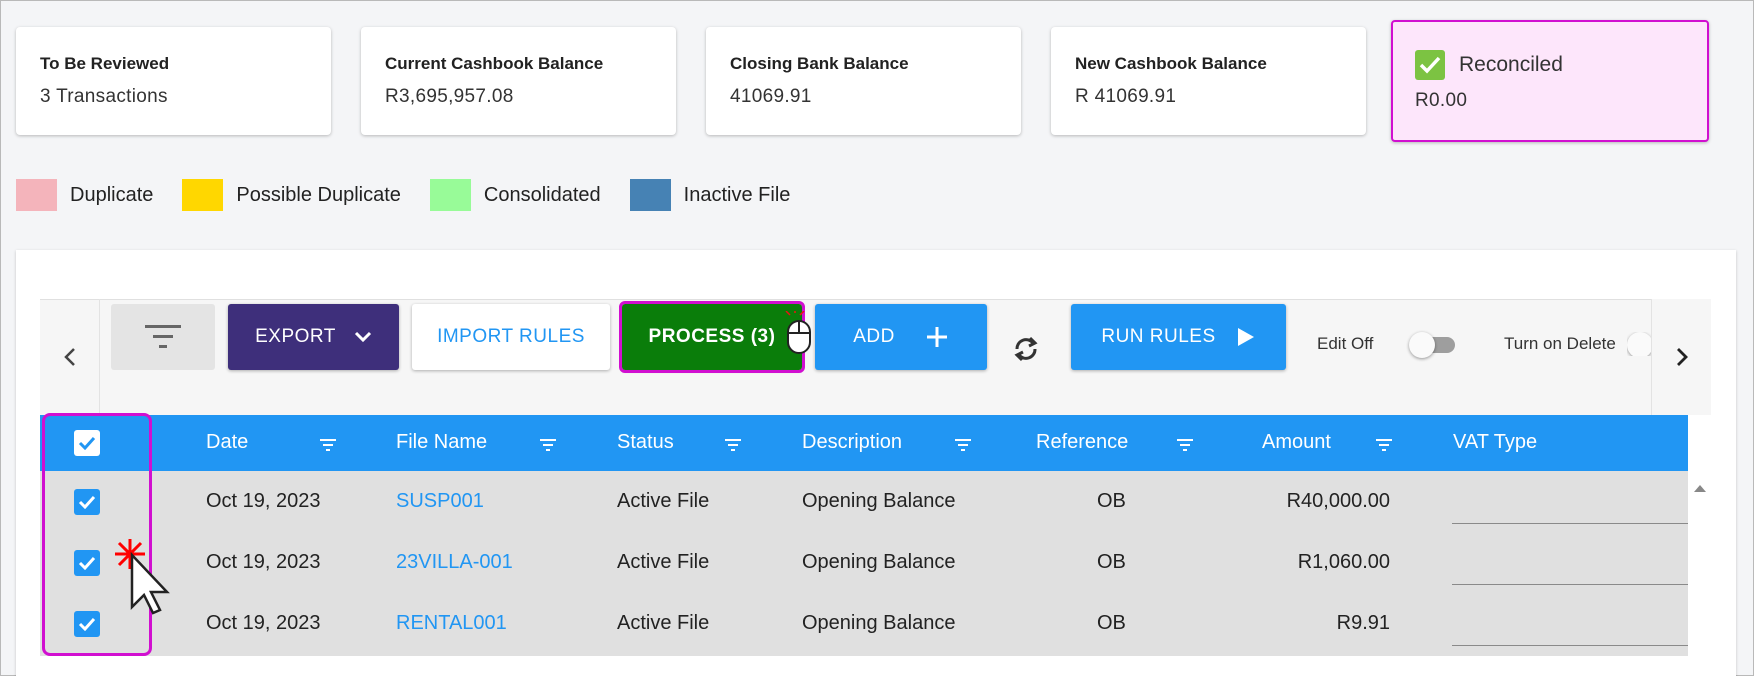 Image resolution: width=1754 pixels, height=676 pixels. What do you see at coordinates (203, 195) in the screenshot?
I see `legend-swatch-possible-duplicate` at bounding box center [203, 195].